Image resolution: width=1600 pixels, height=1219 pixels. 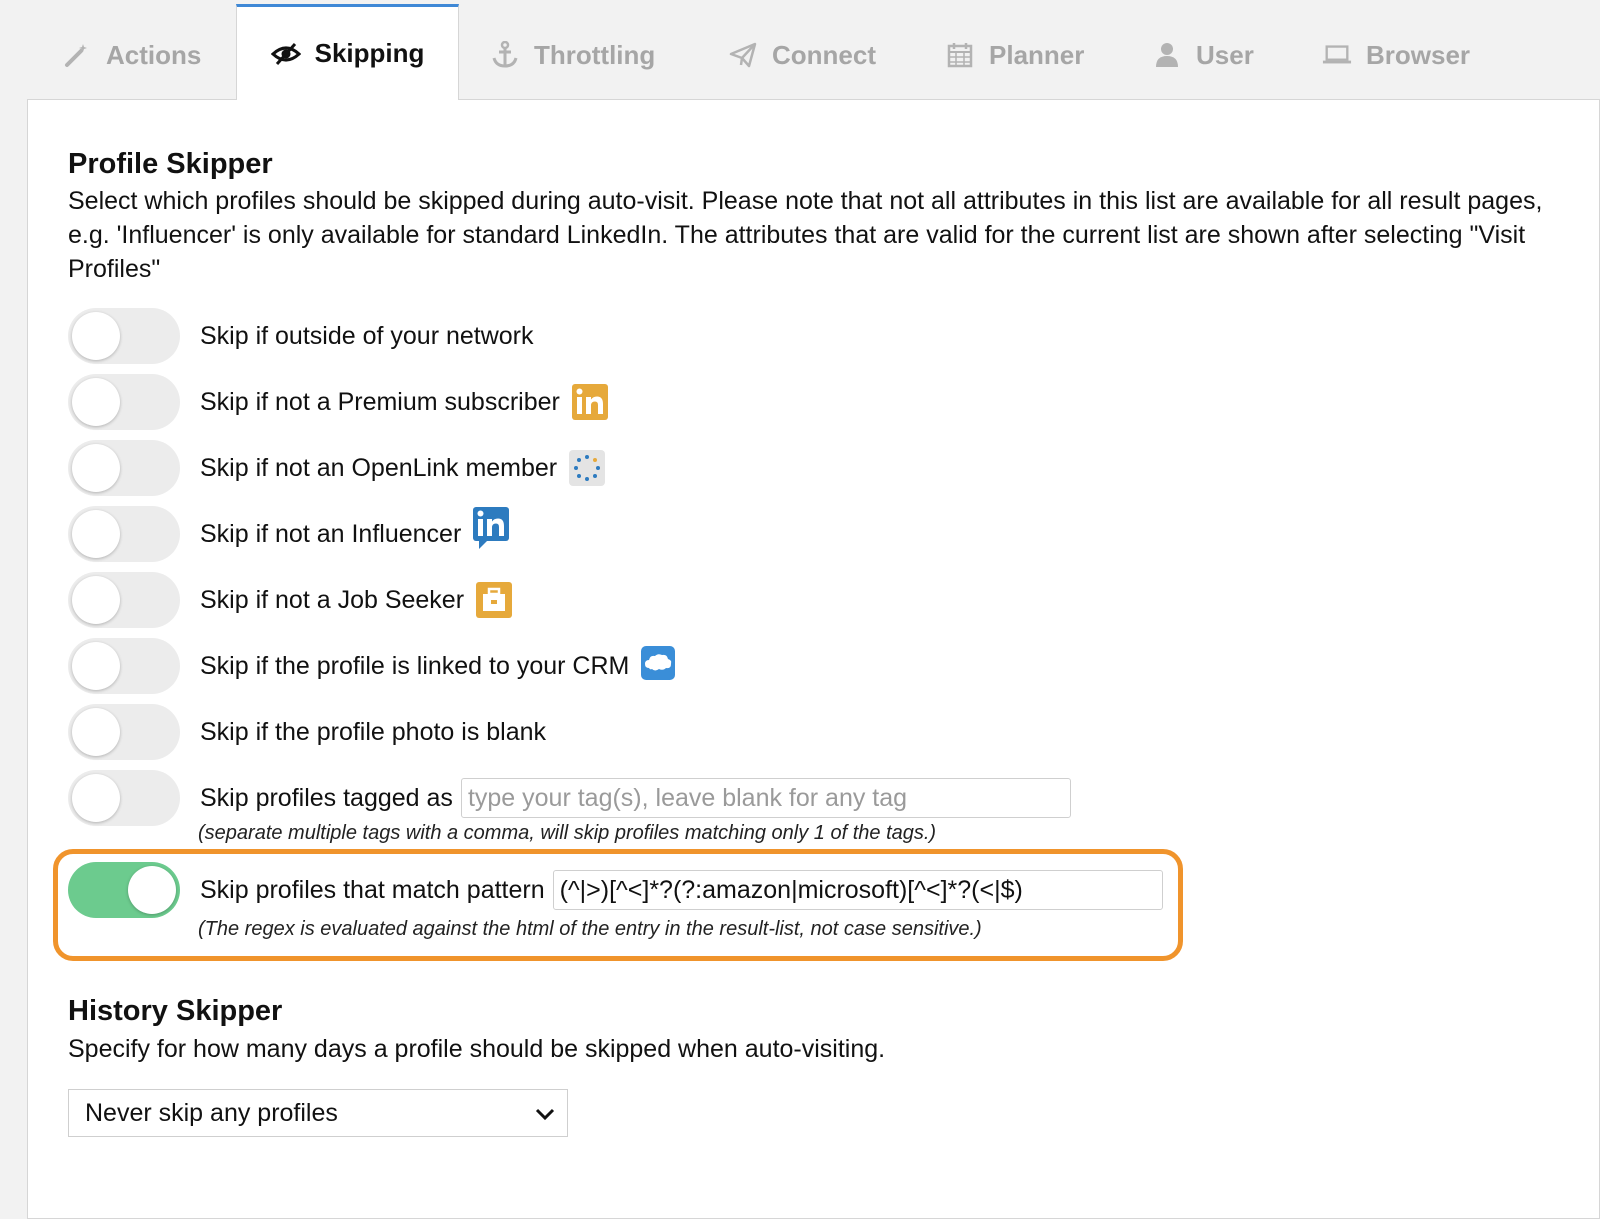 What do you see at coordinates (331, 533) in the screenshot?
I see `option-label: Skip if not an Influencer` at bounding box center [331, 533].